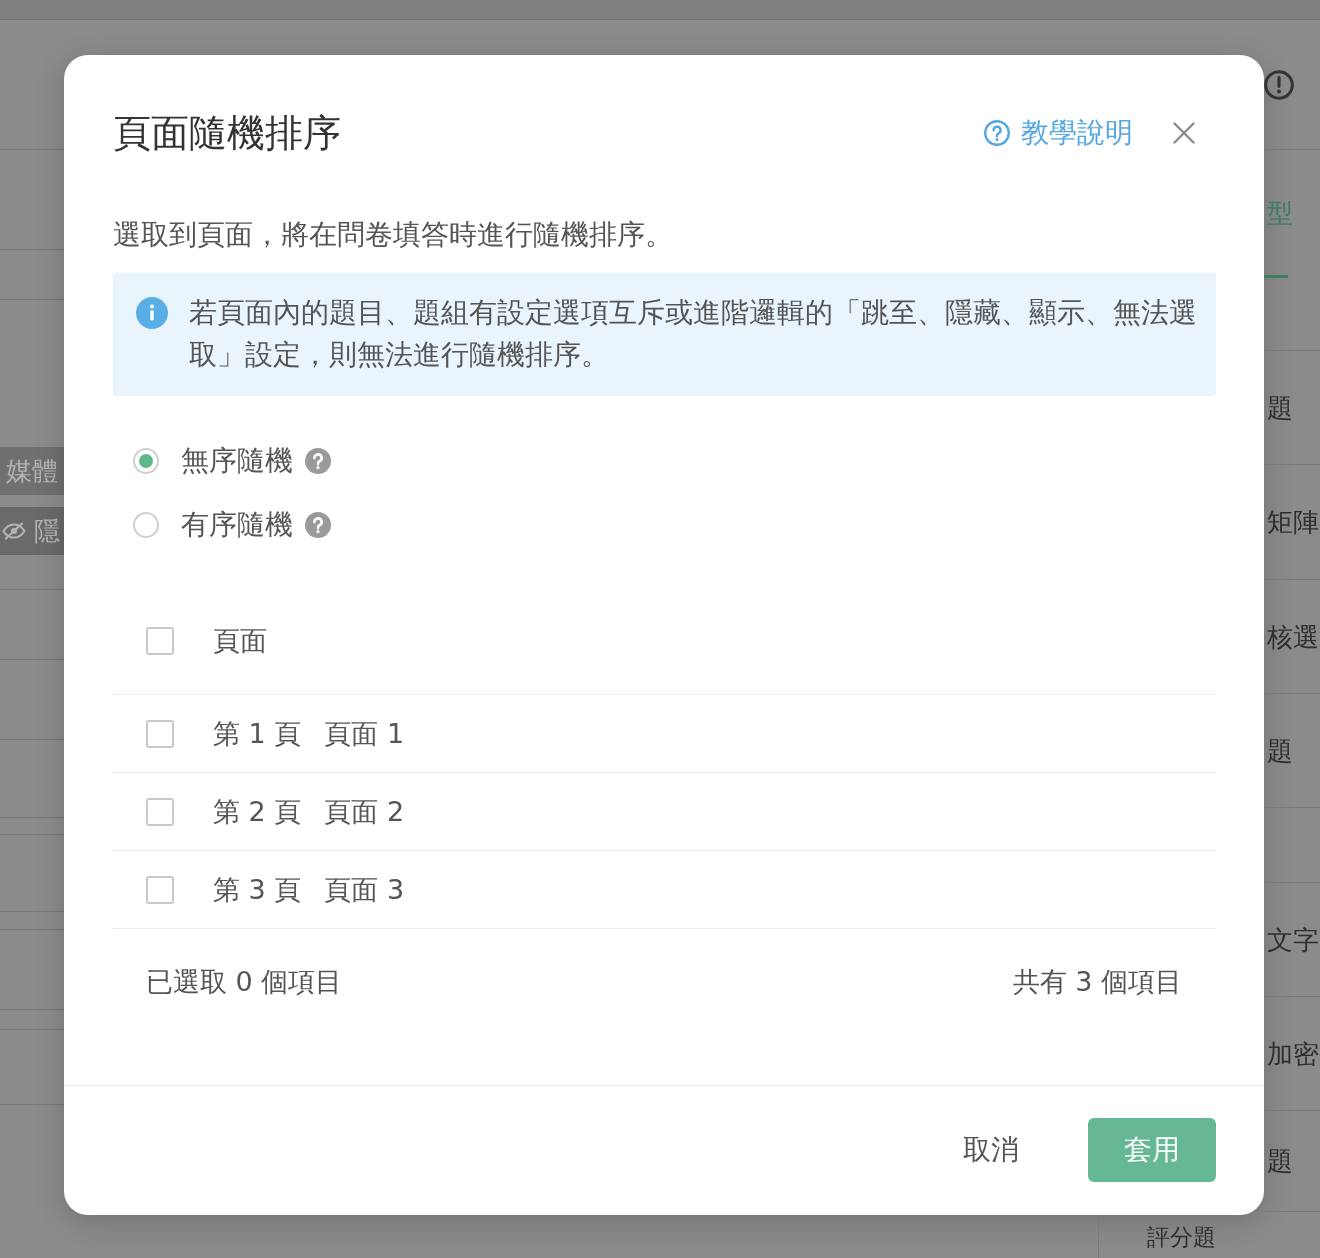  I want to click on close-icon, so click(1184, 133).